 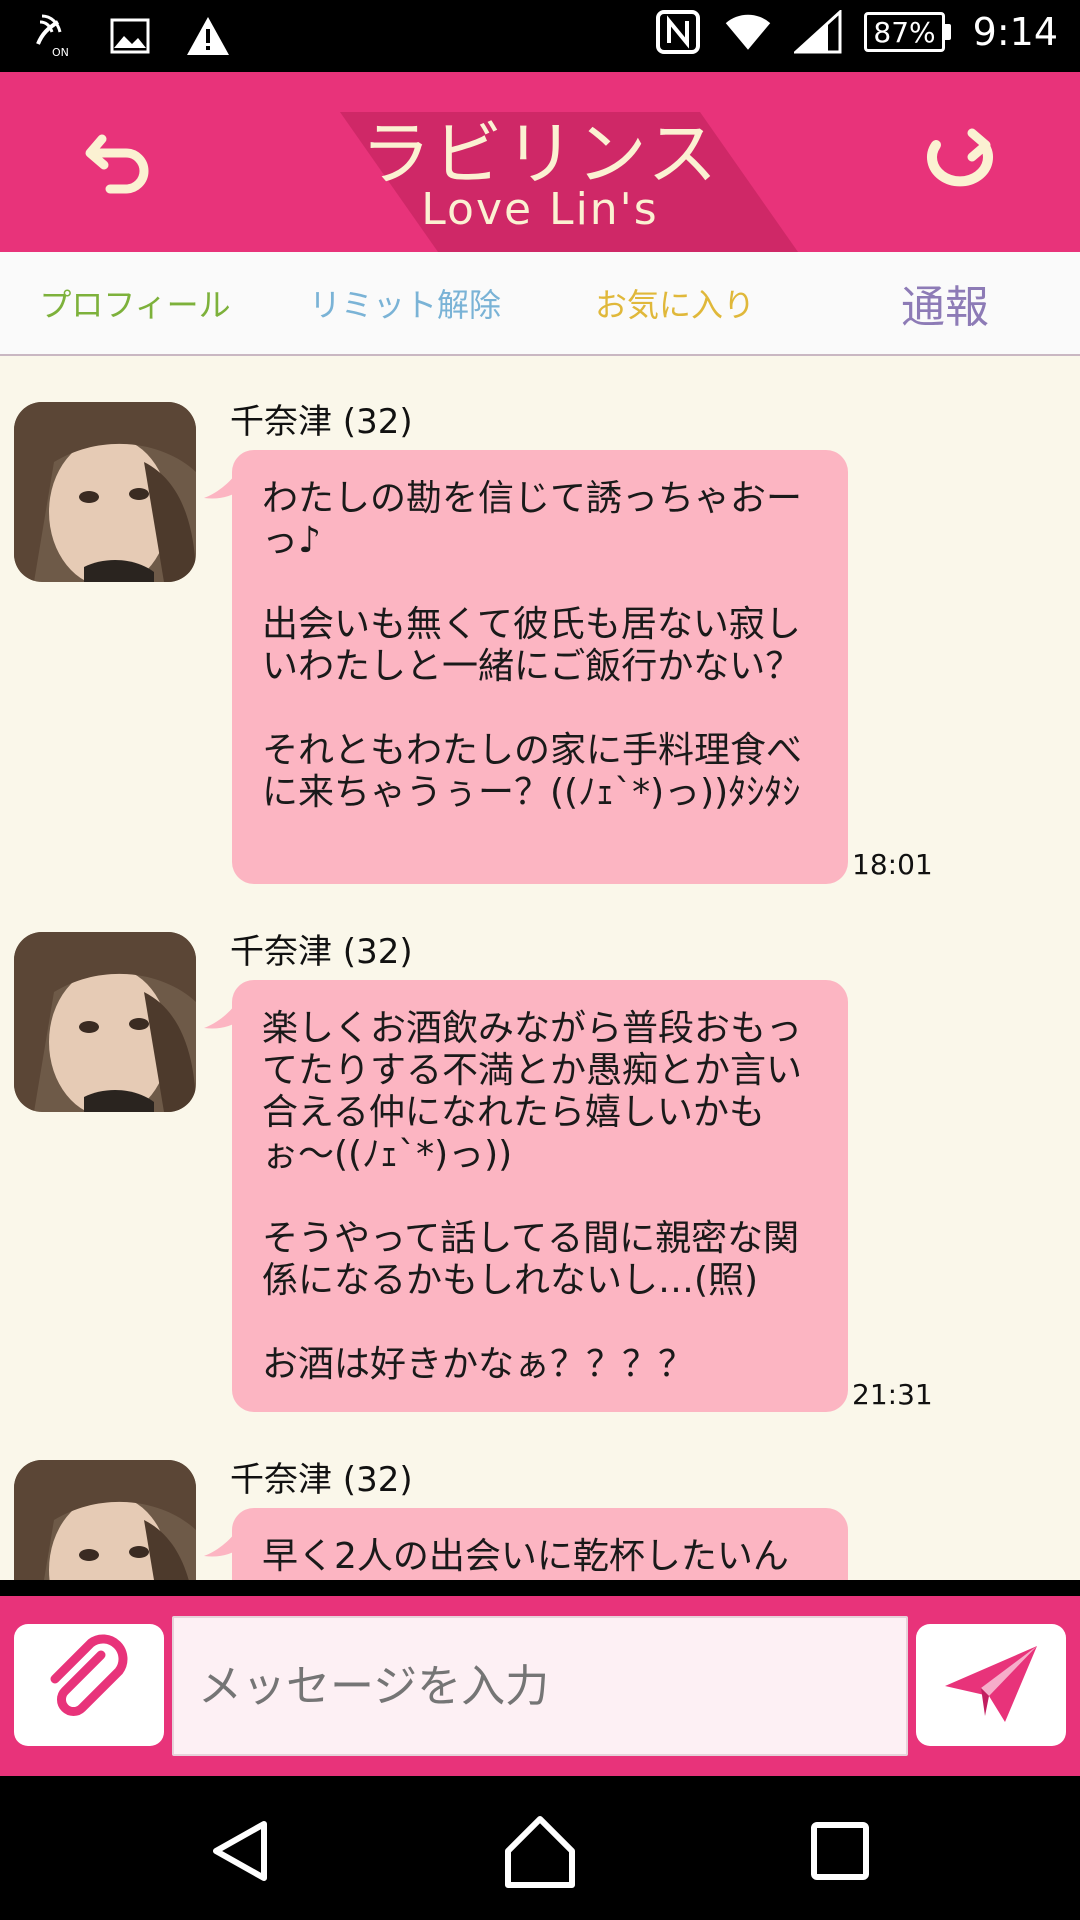 What do you see at coordinates (678, 32) in the screenshot?
I see `nfc-icon` at bounding box center [678, 32].